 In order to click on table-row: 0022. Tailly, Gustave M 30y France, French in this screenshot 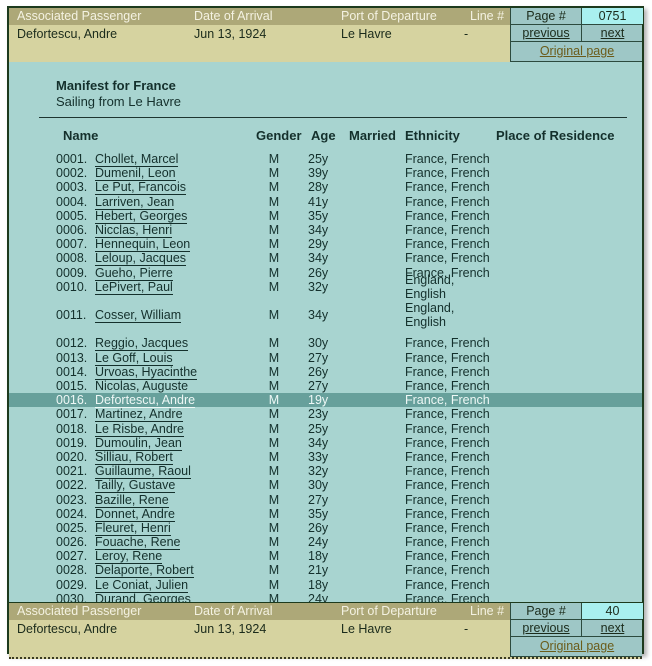, I will do `click(325, 486)`.